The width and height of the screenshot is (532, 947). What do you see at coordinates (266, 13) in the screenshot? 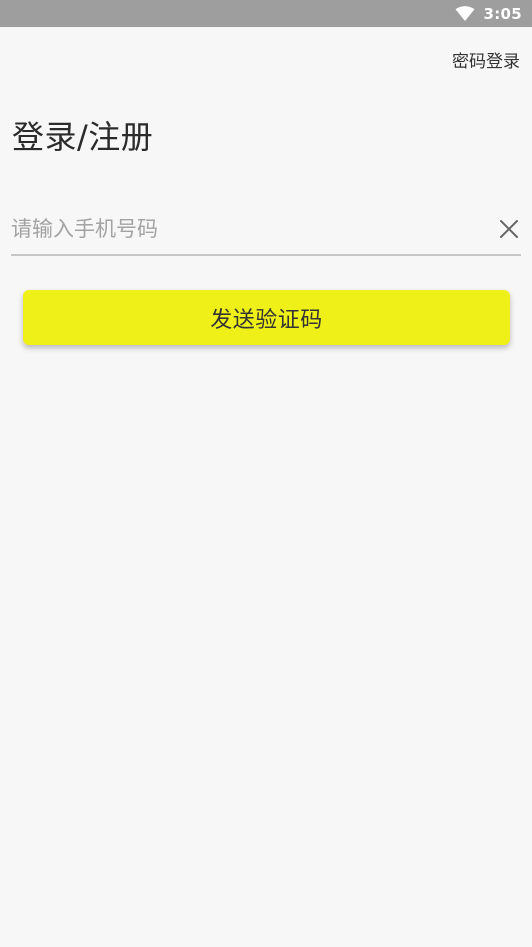
I see `status-bar: 3:05` at bounding box center [266, 13].